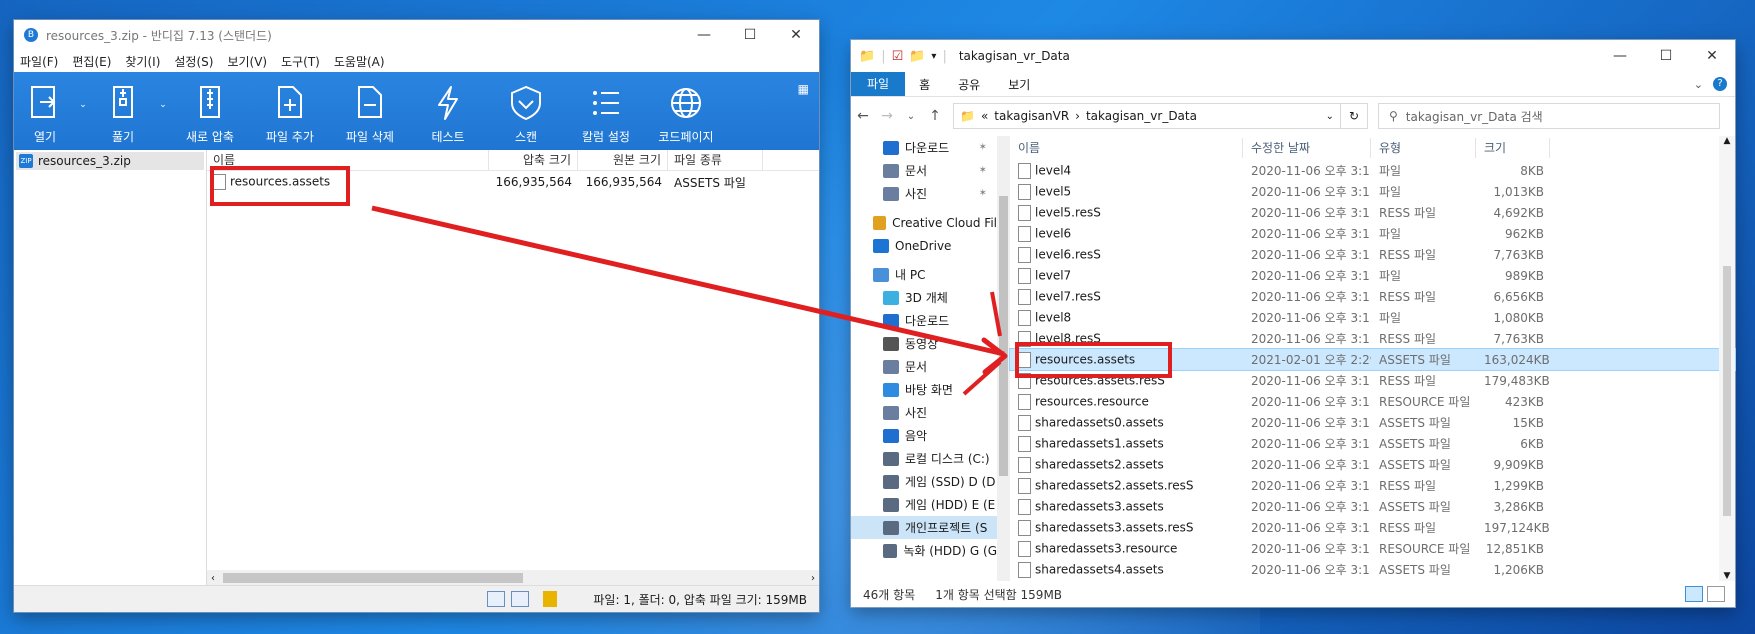  I want to click on annotation-arrow-line, so click(688, 281).